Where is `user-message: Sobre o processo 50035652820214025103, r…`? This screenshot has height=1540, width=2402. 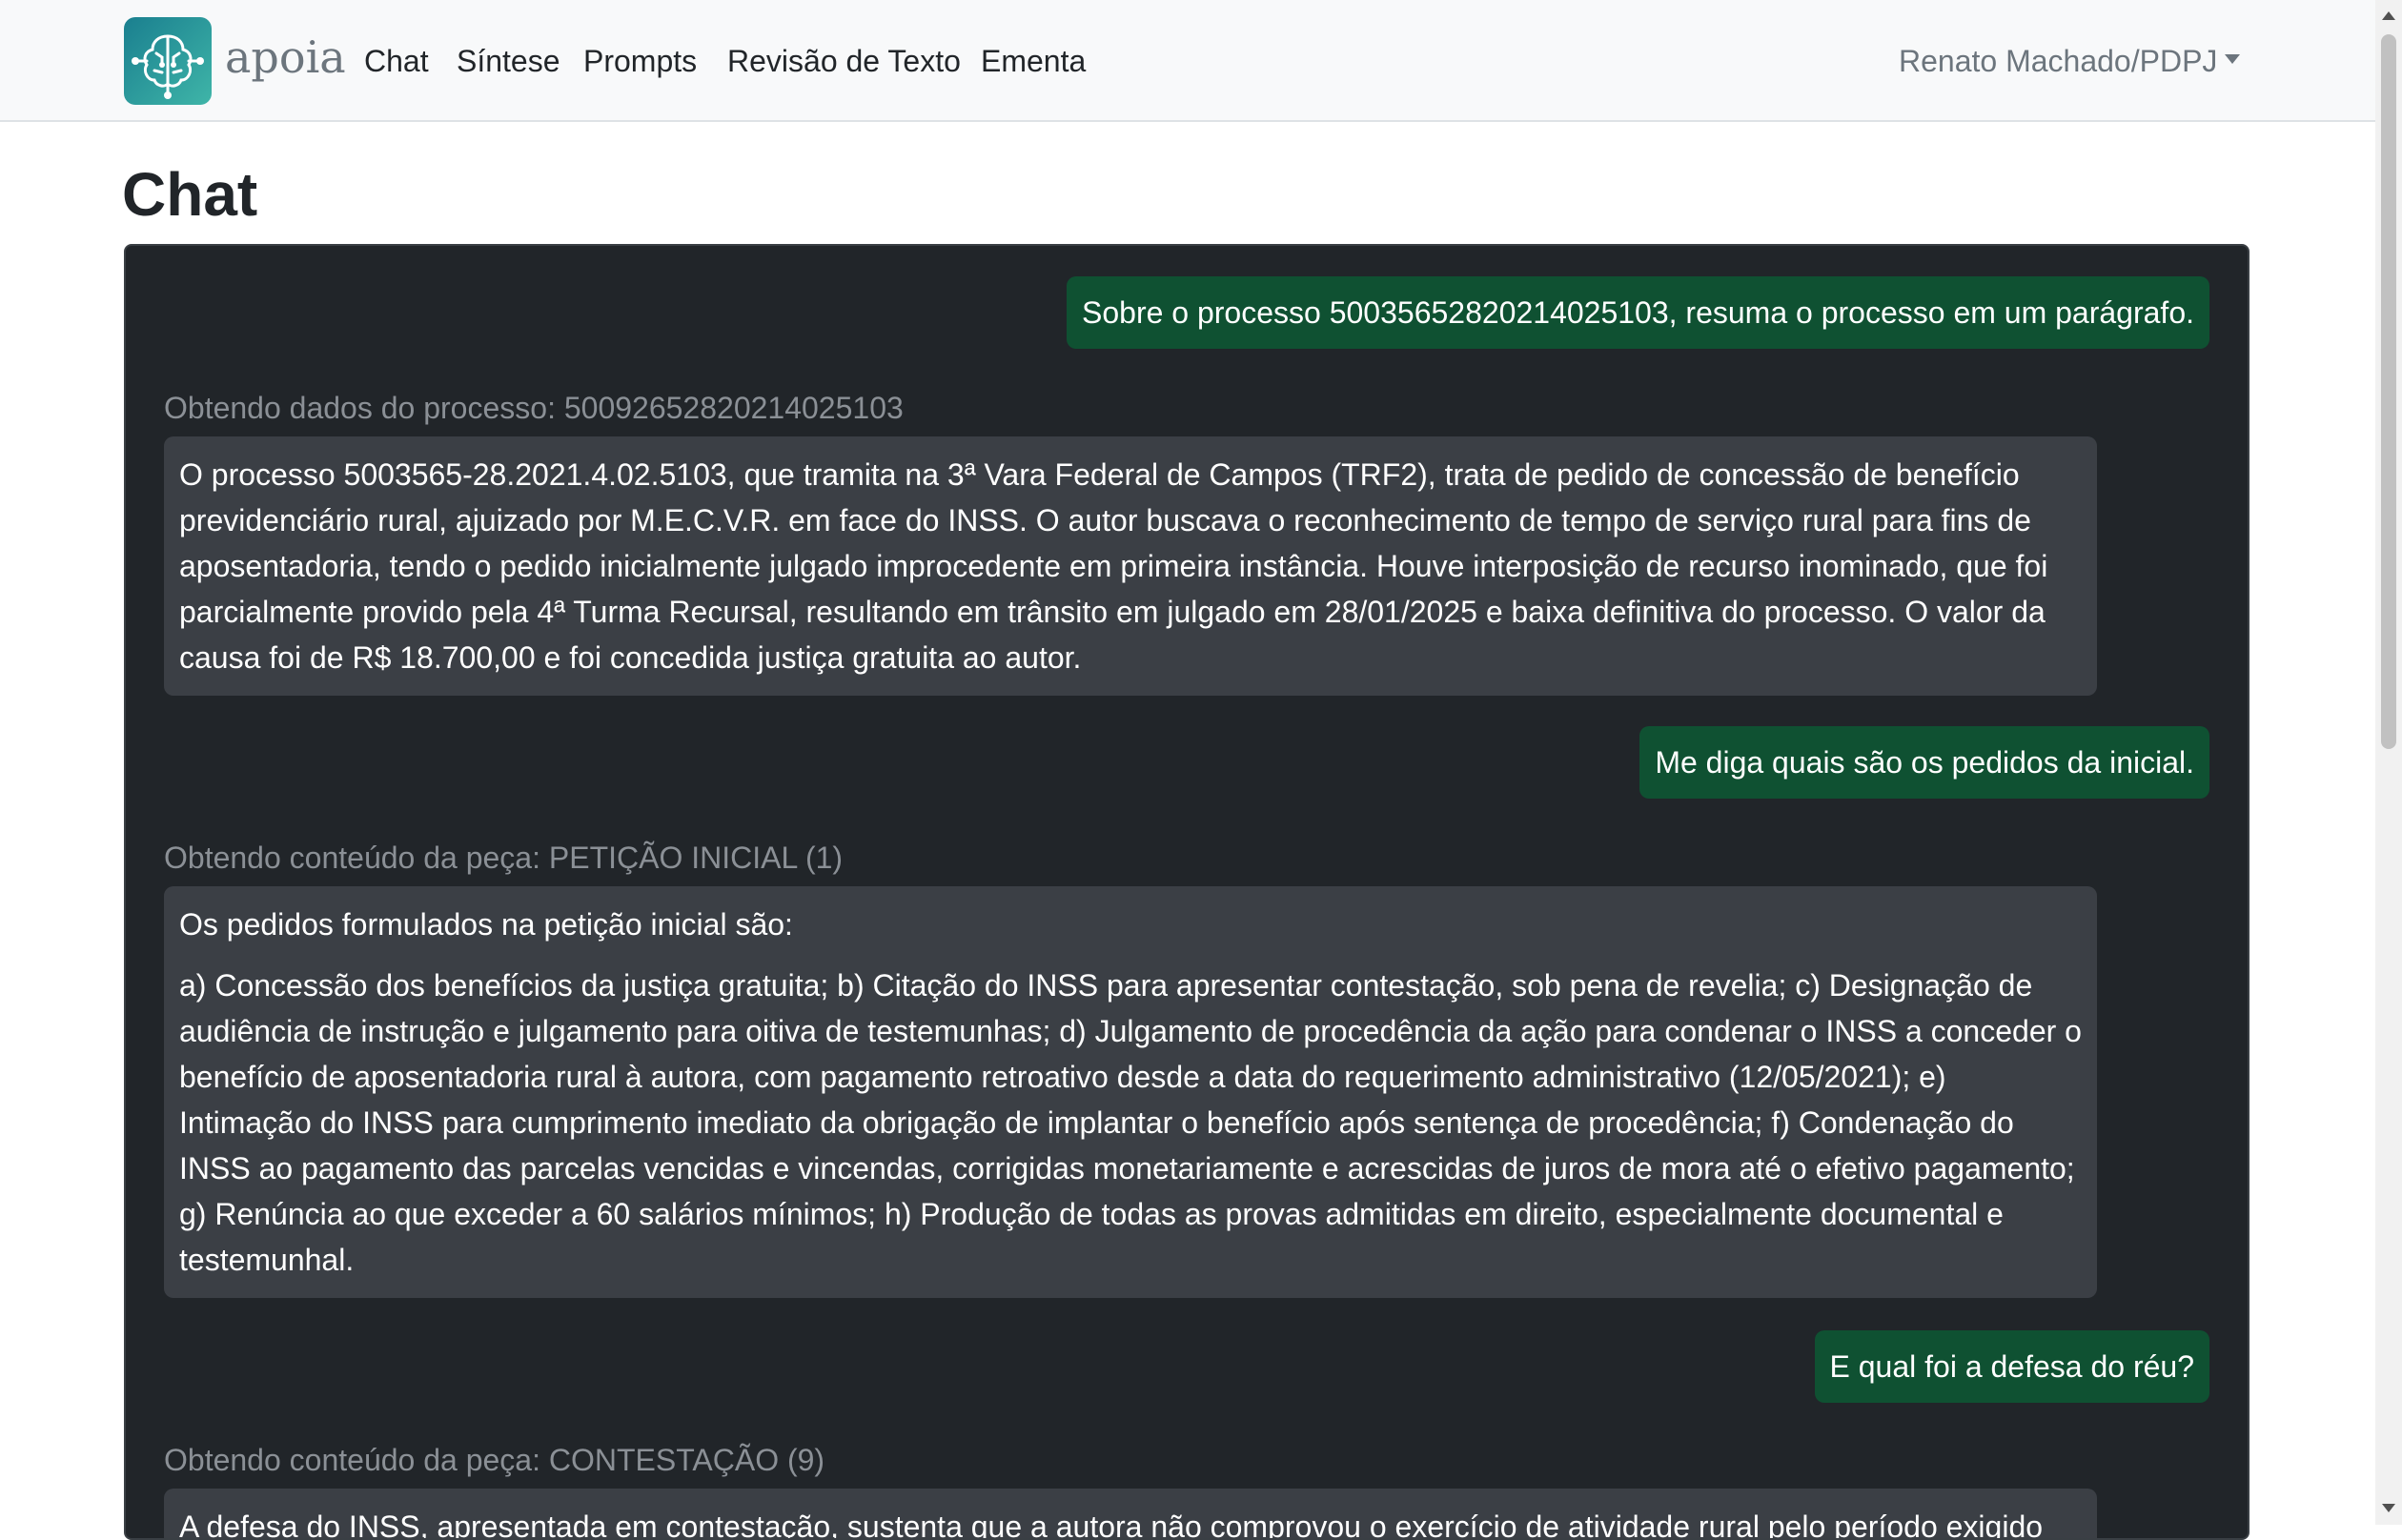 user-message: Sobre o processo 50035652820214025103, r… is located at coordinates (1638, 312).